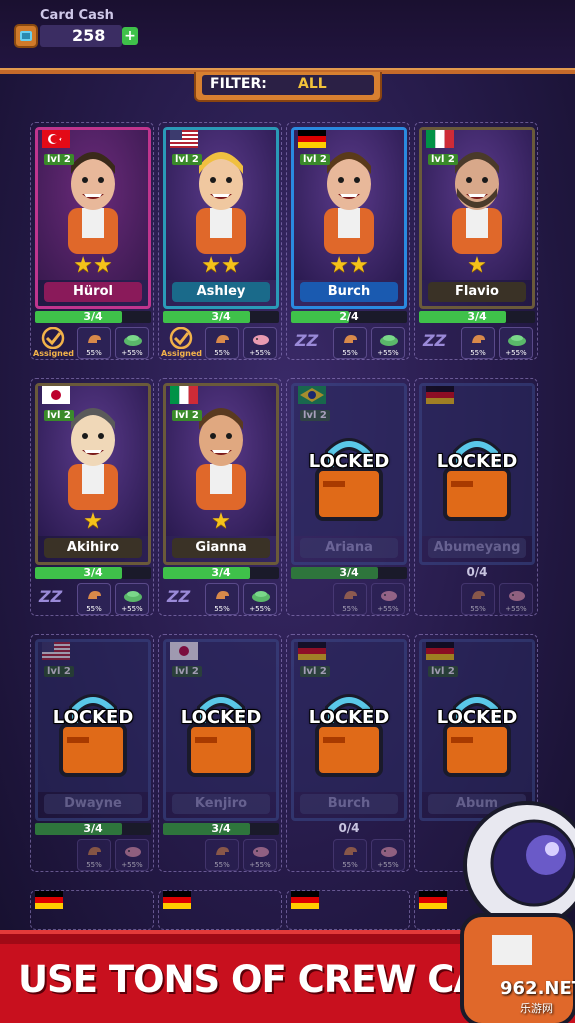 Image resolution: width=575 pixels, height=1023 pixels. What do you see at coordinates (77, 15) in the screenshot?
I see `card-cash-label: Card Cash` at bounding box center [77, 15].